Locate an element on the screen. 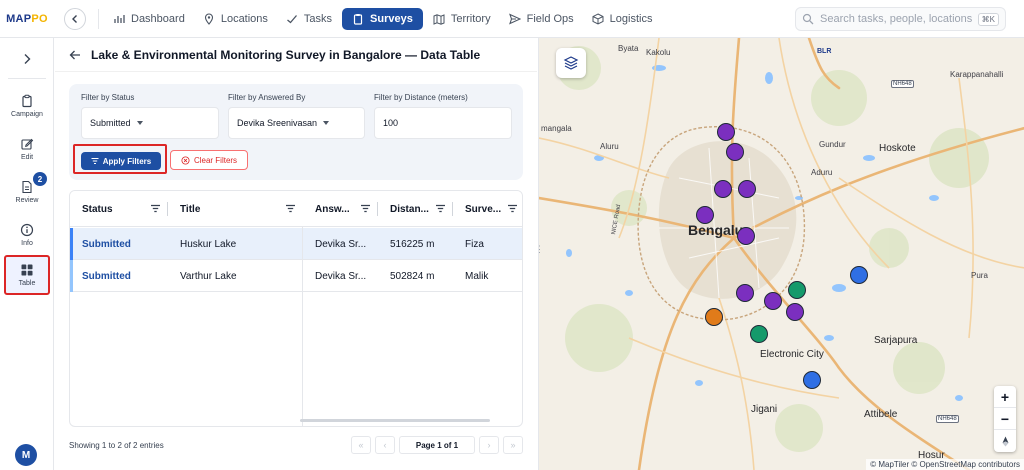  map-label: Pura is located at coordinates (979, 275).